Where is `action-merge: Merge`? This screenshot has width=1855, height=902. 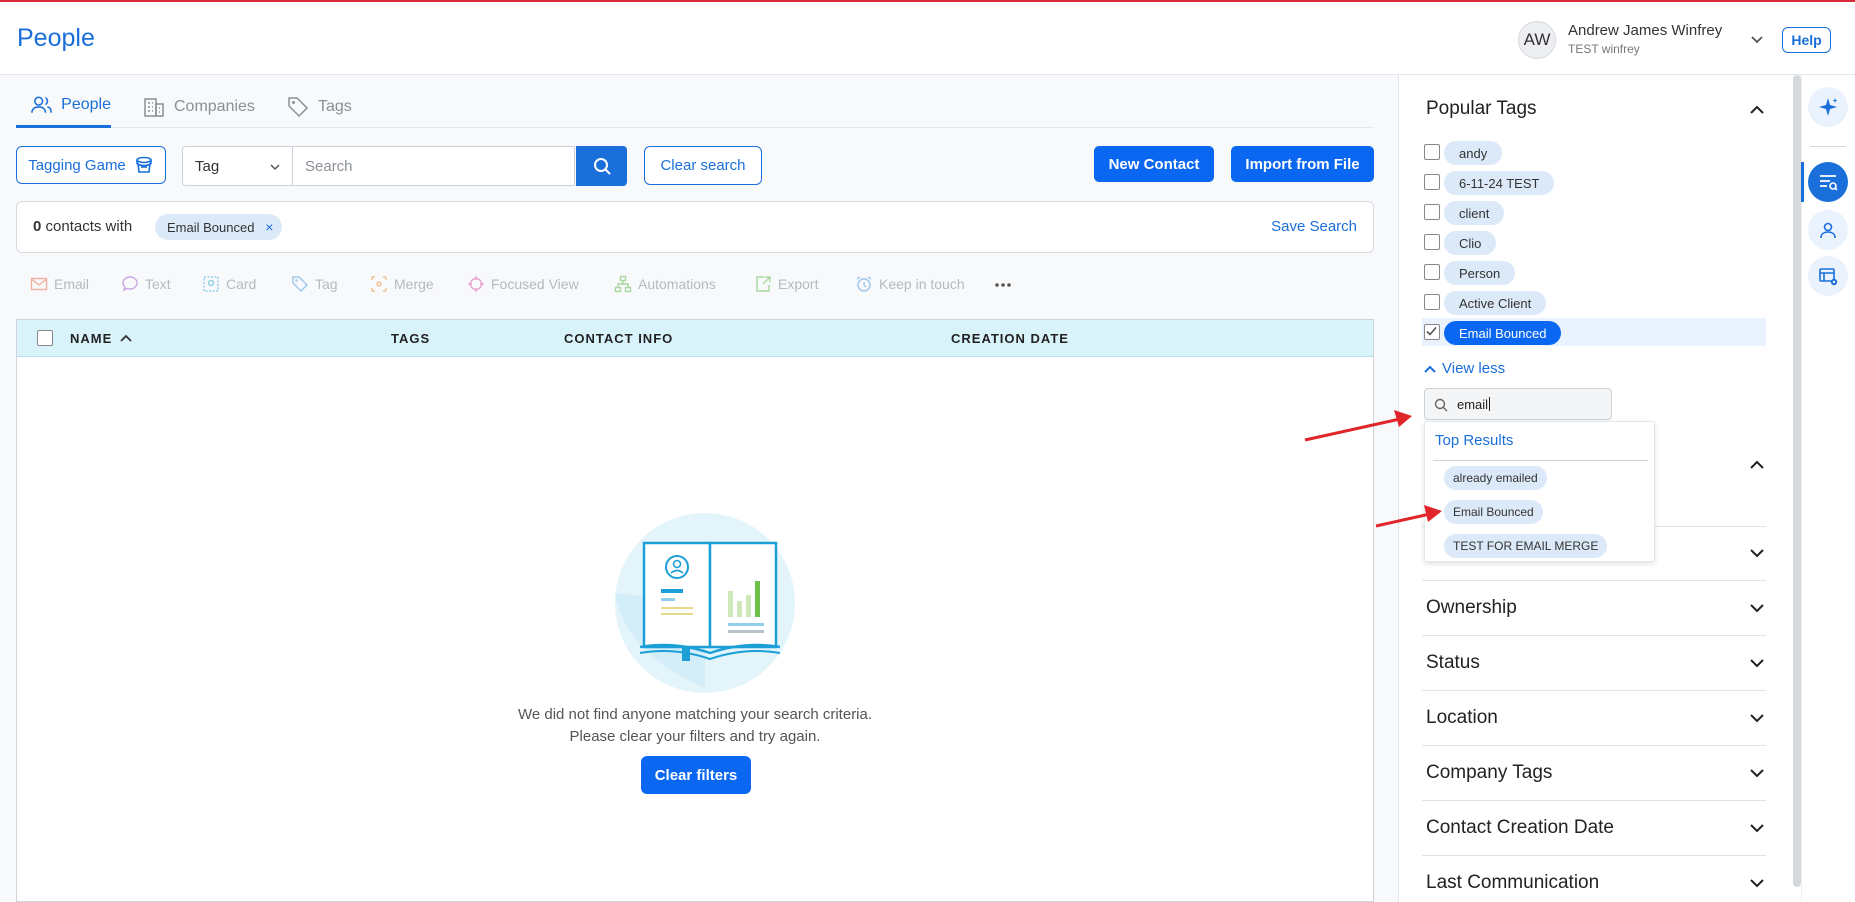 action-merge: Merge is located at coordinates (402, 284).